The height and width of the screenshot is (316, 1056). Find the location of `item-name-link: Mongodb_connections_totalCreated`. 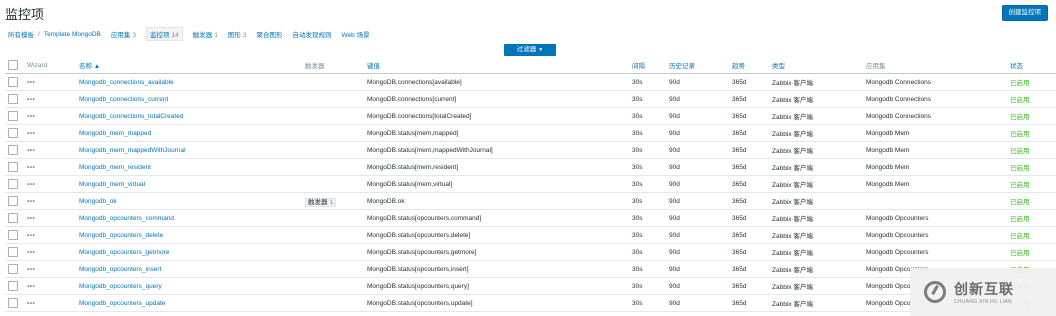

item-name-link: Mongodb_connections_totalCreated is located at coordinates (131, 116).